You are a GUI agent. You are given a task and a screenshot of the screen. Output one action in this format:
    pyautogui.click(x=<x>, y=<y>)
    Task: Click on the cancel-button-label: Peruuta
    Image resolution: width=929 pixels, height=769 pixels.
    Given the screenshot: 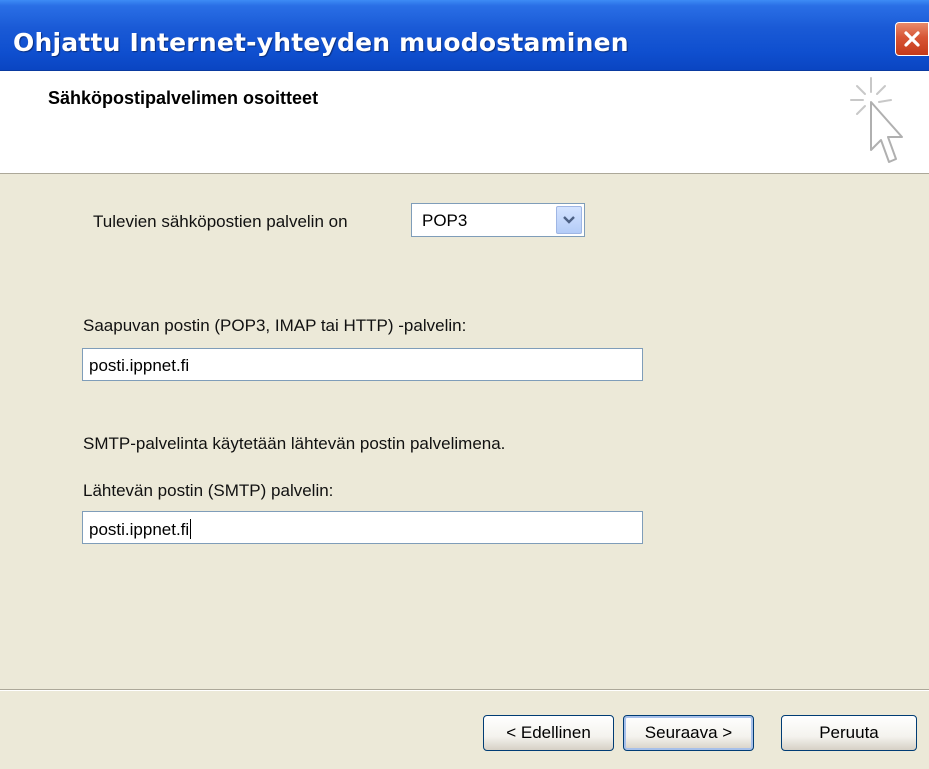 What is the action you would take?
    pyautogui.click(x=849, y=732)
    